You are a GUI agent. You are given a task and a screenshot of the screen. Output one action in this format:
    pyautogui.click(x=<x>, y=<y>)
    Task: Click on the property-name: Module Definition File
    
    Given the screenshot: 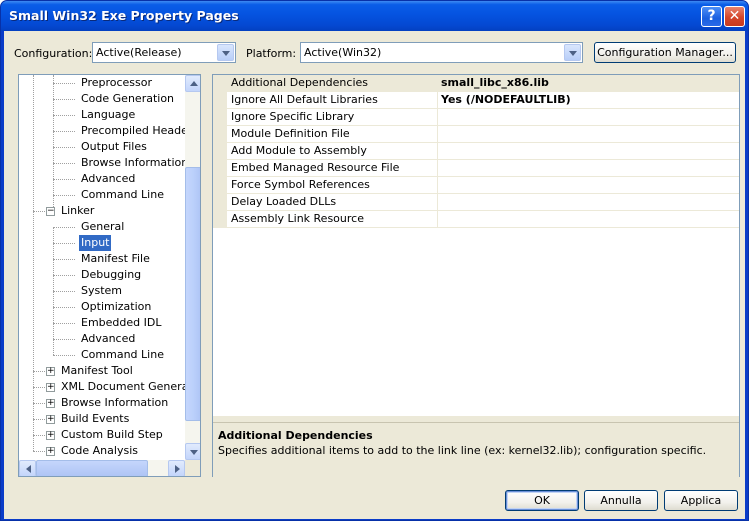 What is the action you would take?
    pyautogui.click(x=290, y=133)
    